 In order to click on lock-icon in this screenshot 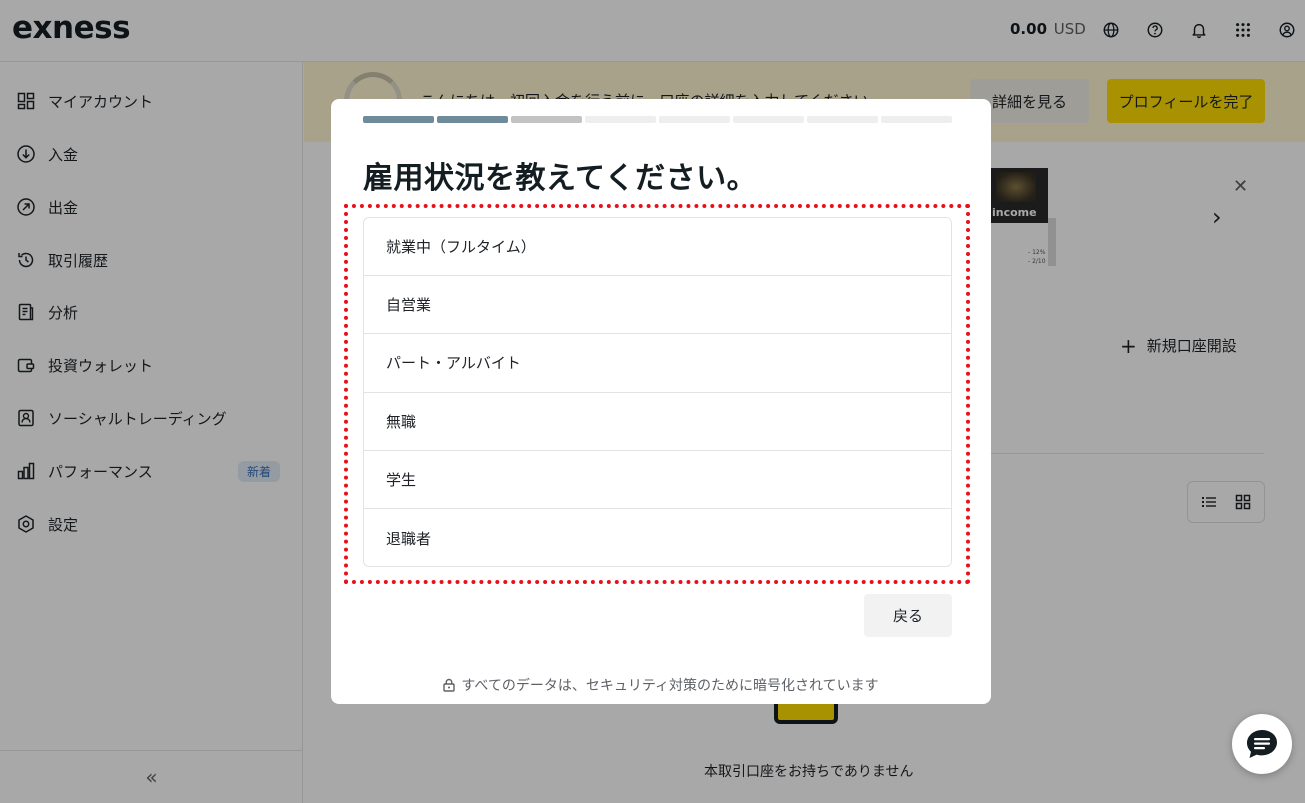, I will do `click(449, 685)`.